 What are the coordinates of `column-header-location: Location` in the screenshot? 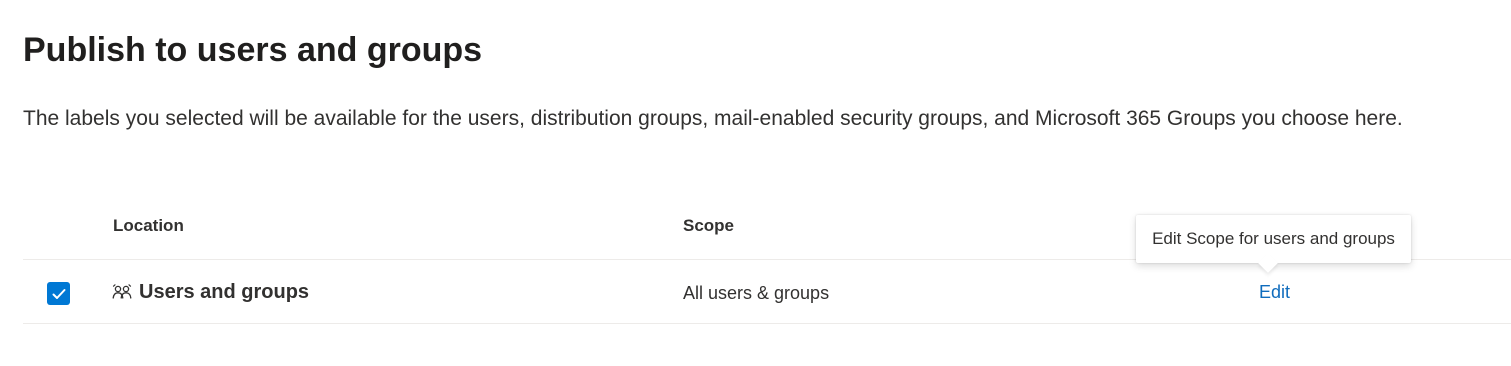 It's located at (148, 225).